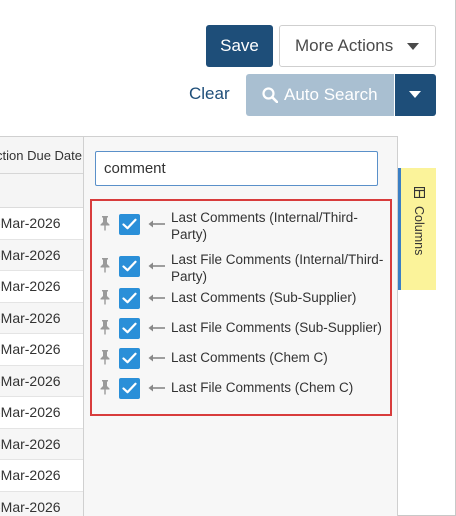 The image size is (456, 516). What do you see at coordinates (264, 297) in the screenshot?
I see `column-item-label: Last Comments (Sub-Supplier)` at bounding box center [264, 297].